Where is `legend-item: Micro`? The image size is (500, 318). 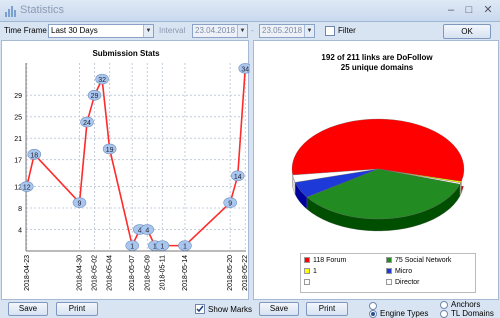 legend-item: Micro is located at coordinates (399, 271).